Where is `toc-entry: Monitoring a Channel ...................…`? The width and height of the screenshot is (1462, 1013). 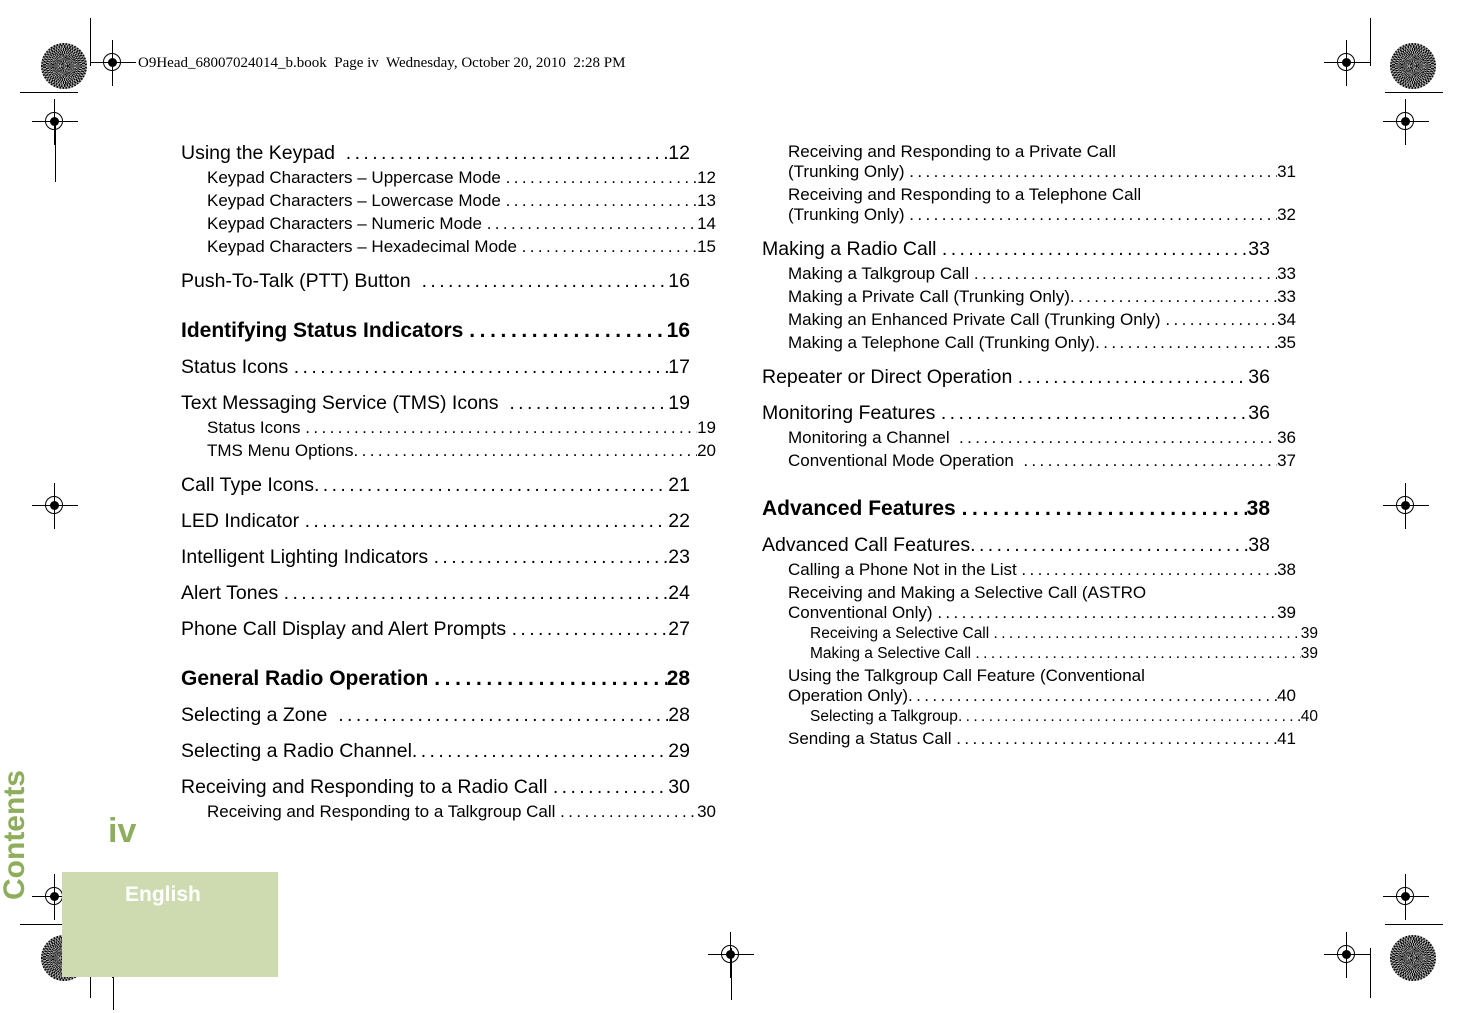
toc-entry: Monitoring a Channel ...................… is located at coordinates (1042, 438).